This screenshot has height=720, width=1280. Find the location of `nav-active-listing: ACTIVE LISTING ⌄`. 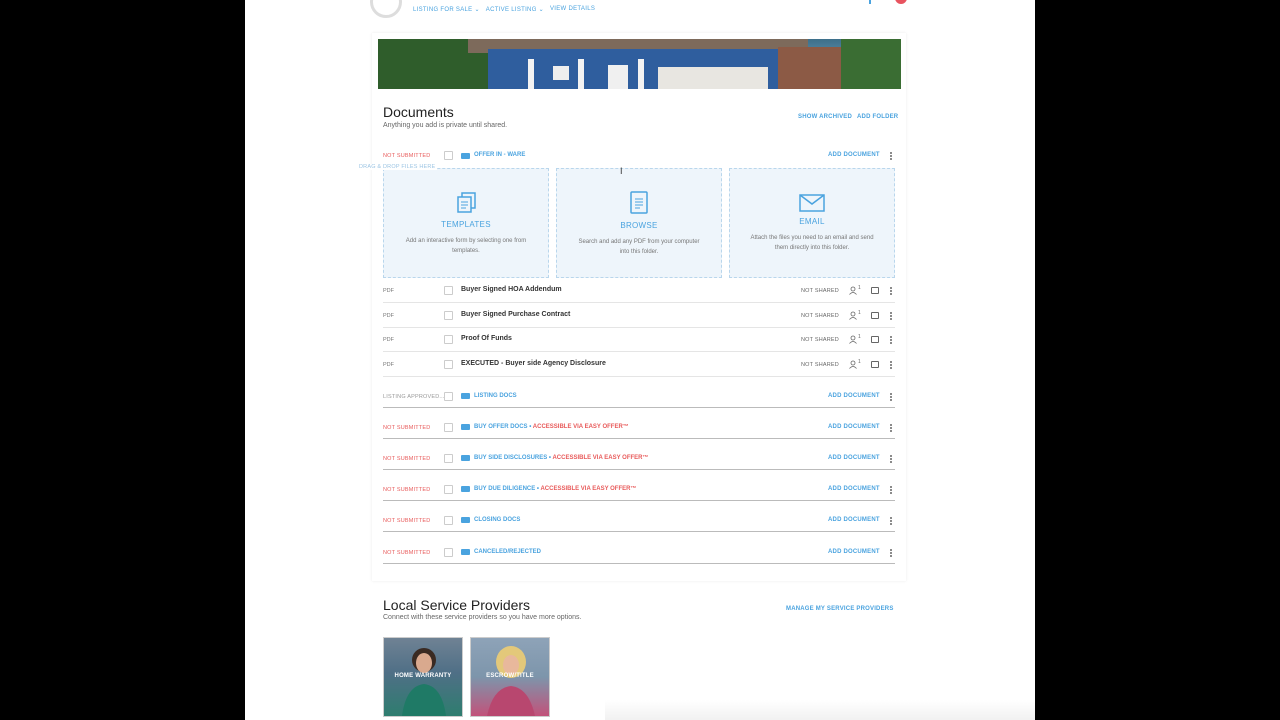

nav-active-listing: ACTIVE LISTING ⌄ is located at coordinates (515, 9).